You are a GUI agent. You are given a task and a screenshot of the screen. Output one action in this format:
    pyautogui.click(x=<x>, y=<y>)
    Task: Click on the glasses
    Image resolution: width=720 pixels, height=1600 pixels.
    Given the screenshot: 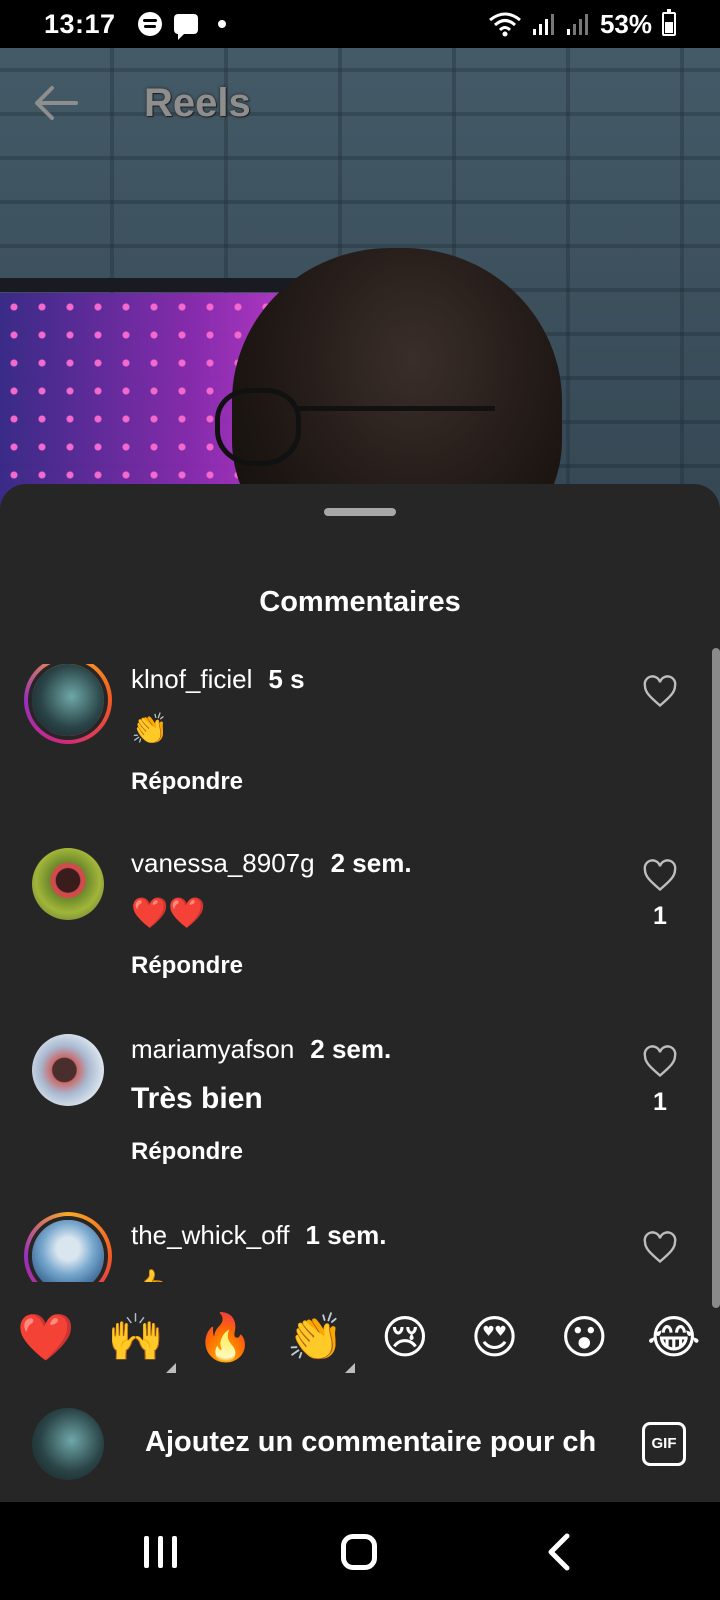 What is the action you would take?
    pyautogui.click(x=355, y=430)
    